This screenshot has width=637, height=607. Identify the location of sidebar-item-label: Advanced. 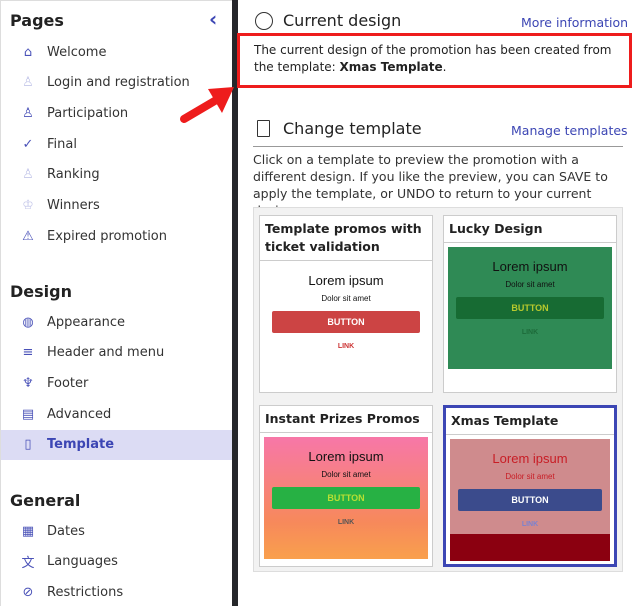
(79, 414).